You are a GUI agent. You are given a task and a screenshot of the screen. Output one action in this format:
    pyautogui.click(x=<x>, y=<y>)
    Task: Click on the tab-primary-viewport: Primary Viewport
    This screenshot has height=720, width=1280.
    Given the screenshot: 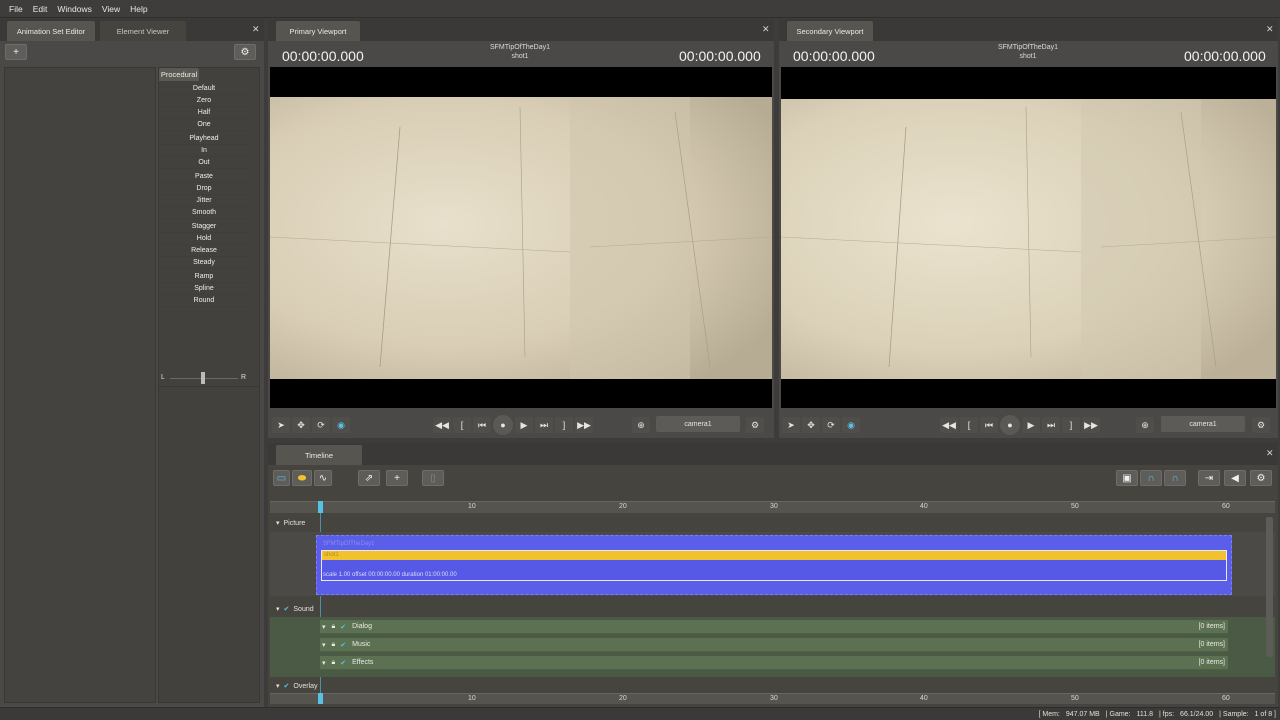 What is the action you would take?
    pyautogui.click(x=318, y=31)
    